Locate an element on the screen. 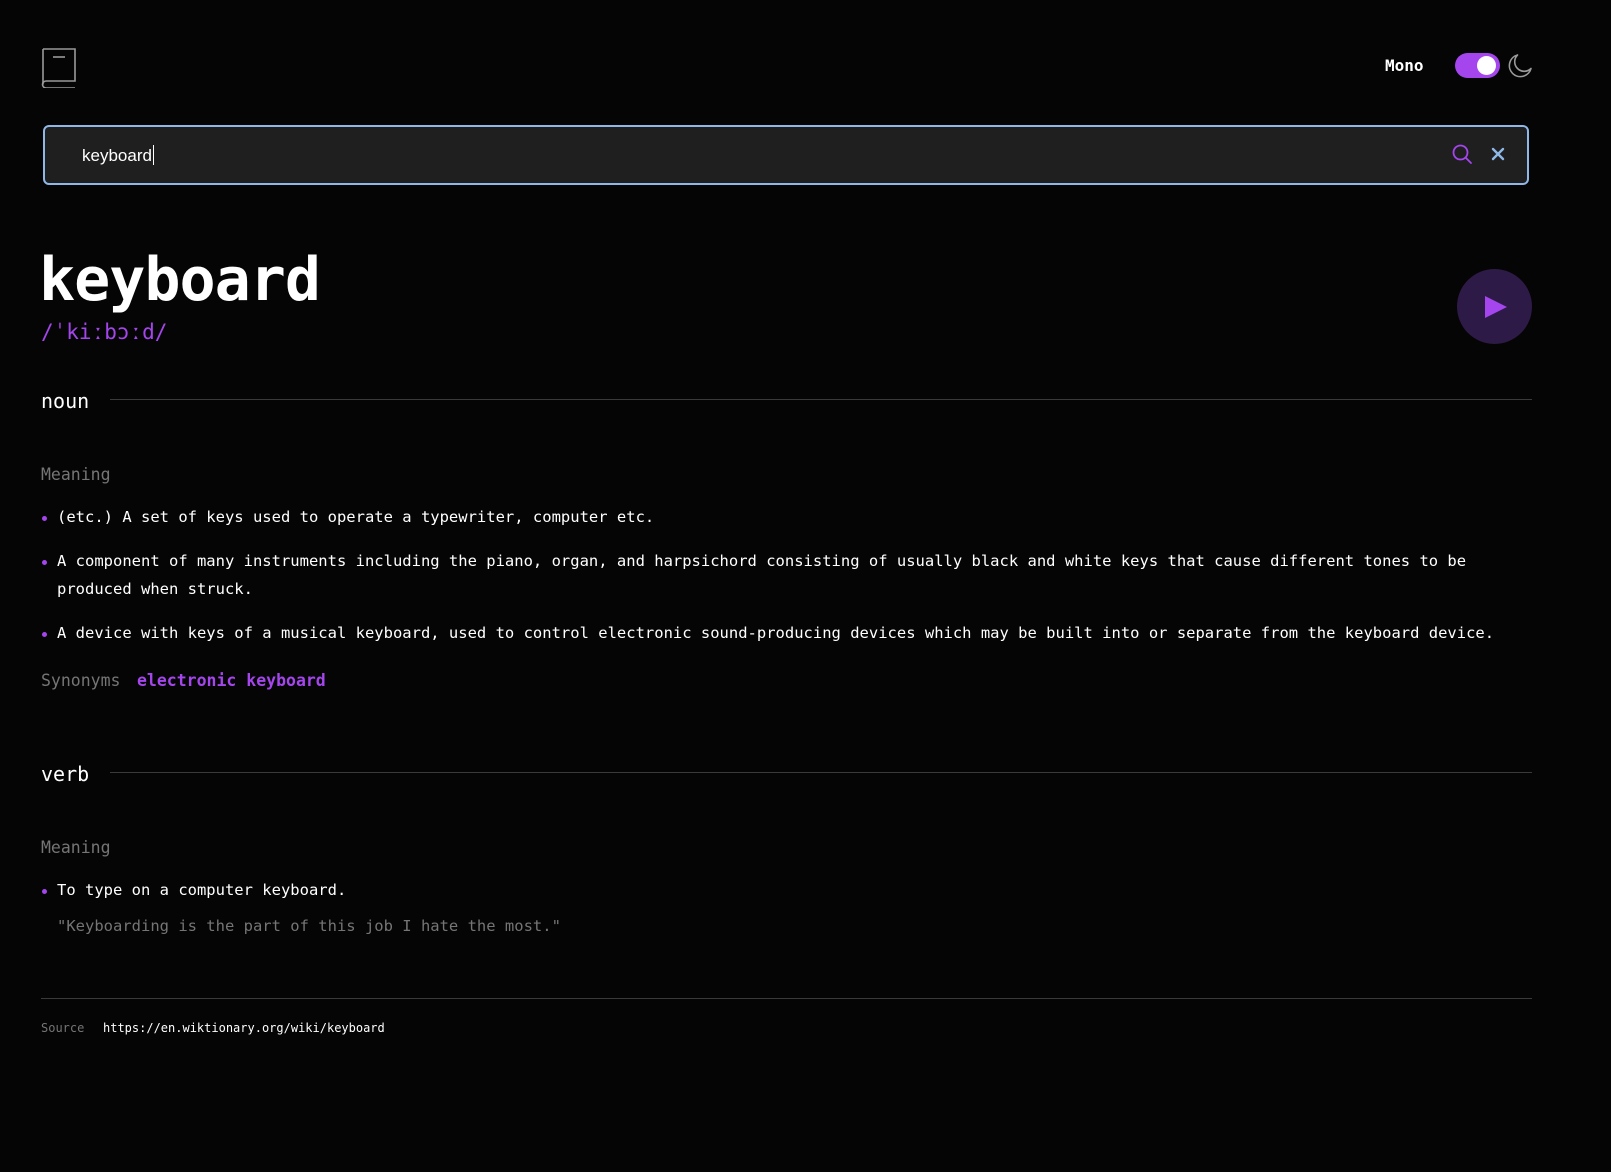  text-caret is located at coordinates (153, 155).